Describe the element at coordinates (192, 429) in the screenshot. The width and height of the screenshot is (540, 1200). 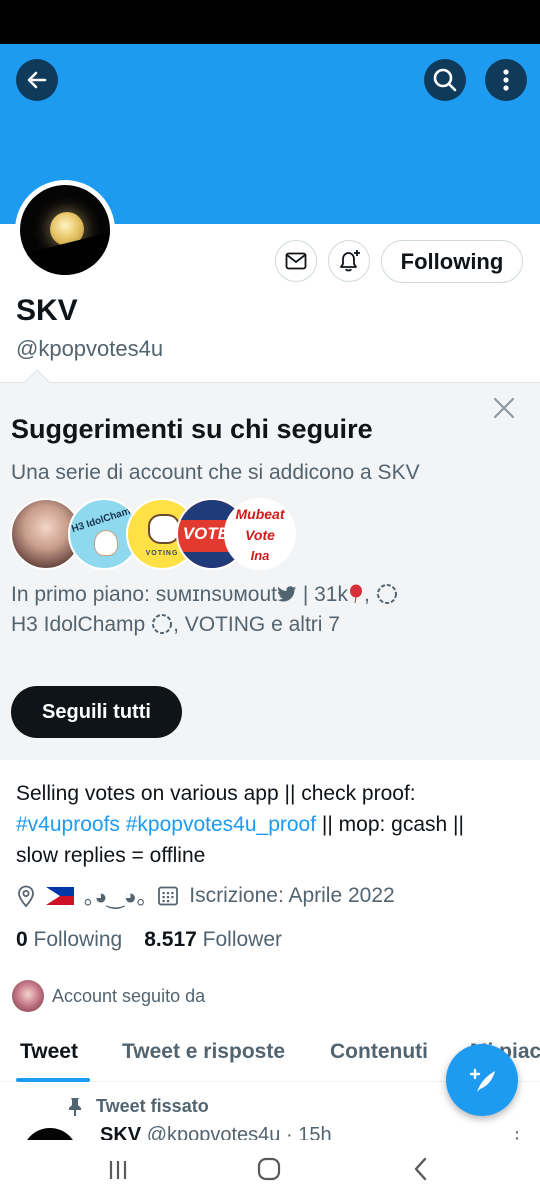
I see `suggestions-title: Suggerimenti su chi seguire` at that location.